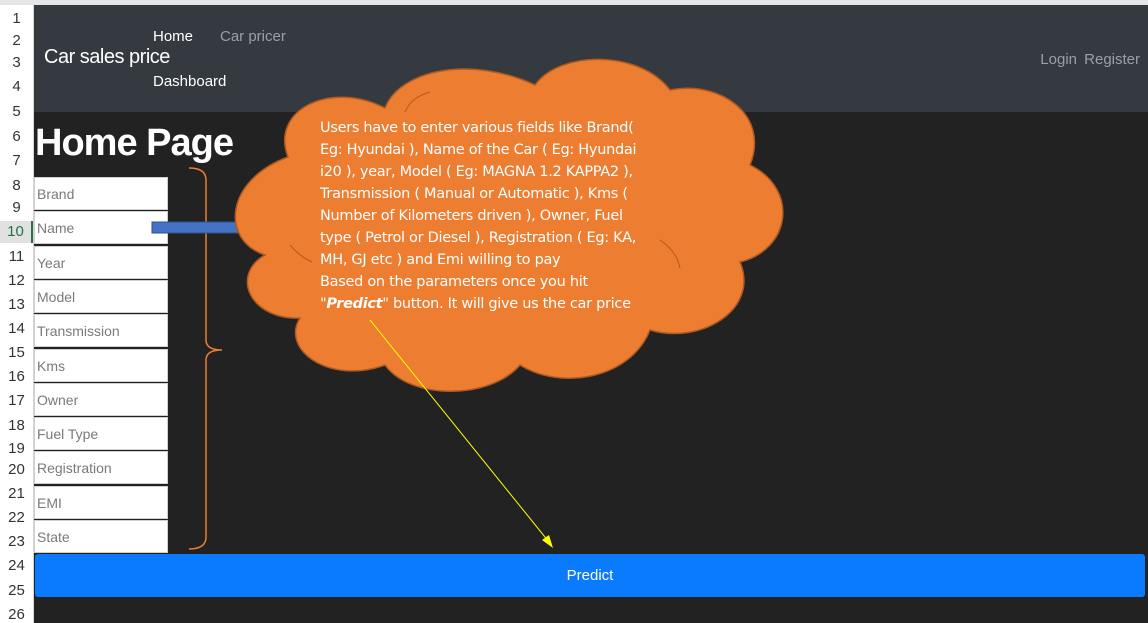  I want to click on form-field-emi: EMI, so click(101, 502).